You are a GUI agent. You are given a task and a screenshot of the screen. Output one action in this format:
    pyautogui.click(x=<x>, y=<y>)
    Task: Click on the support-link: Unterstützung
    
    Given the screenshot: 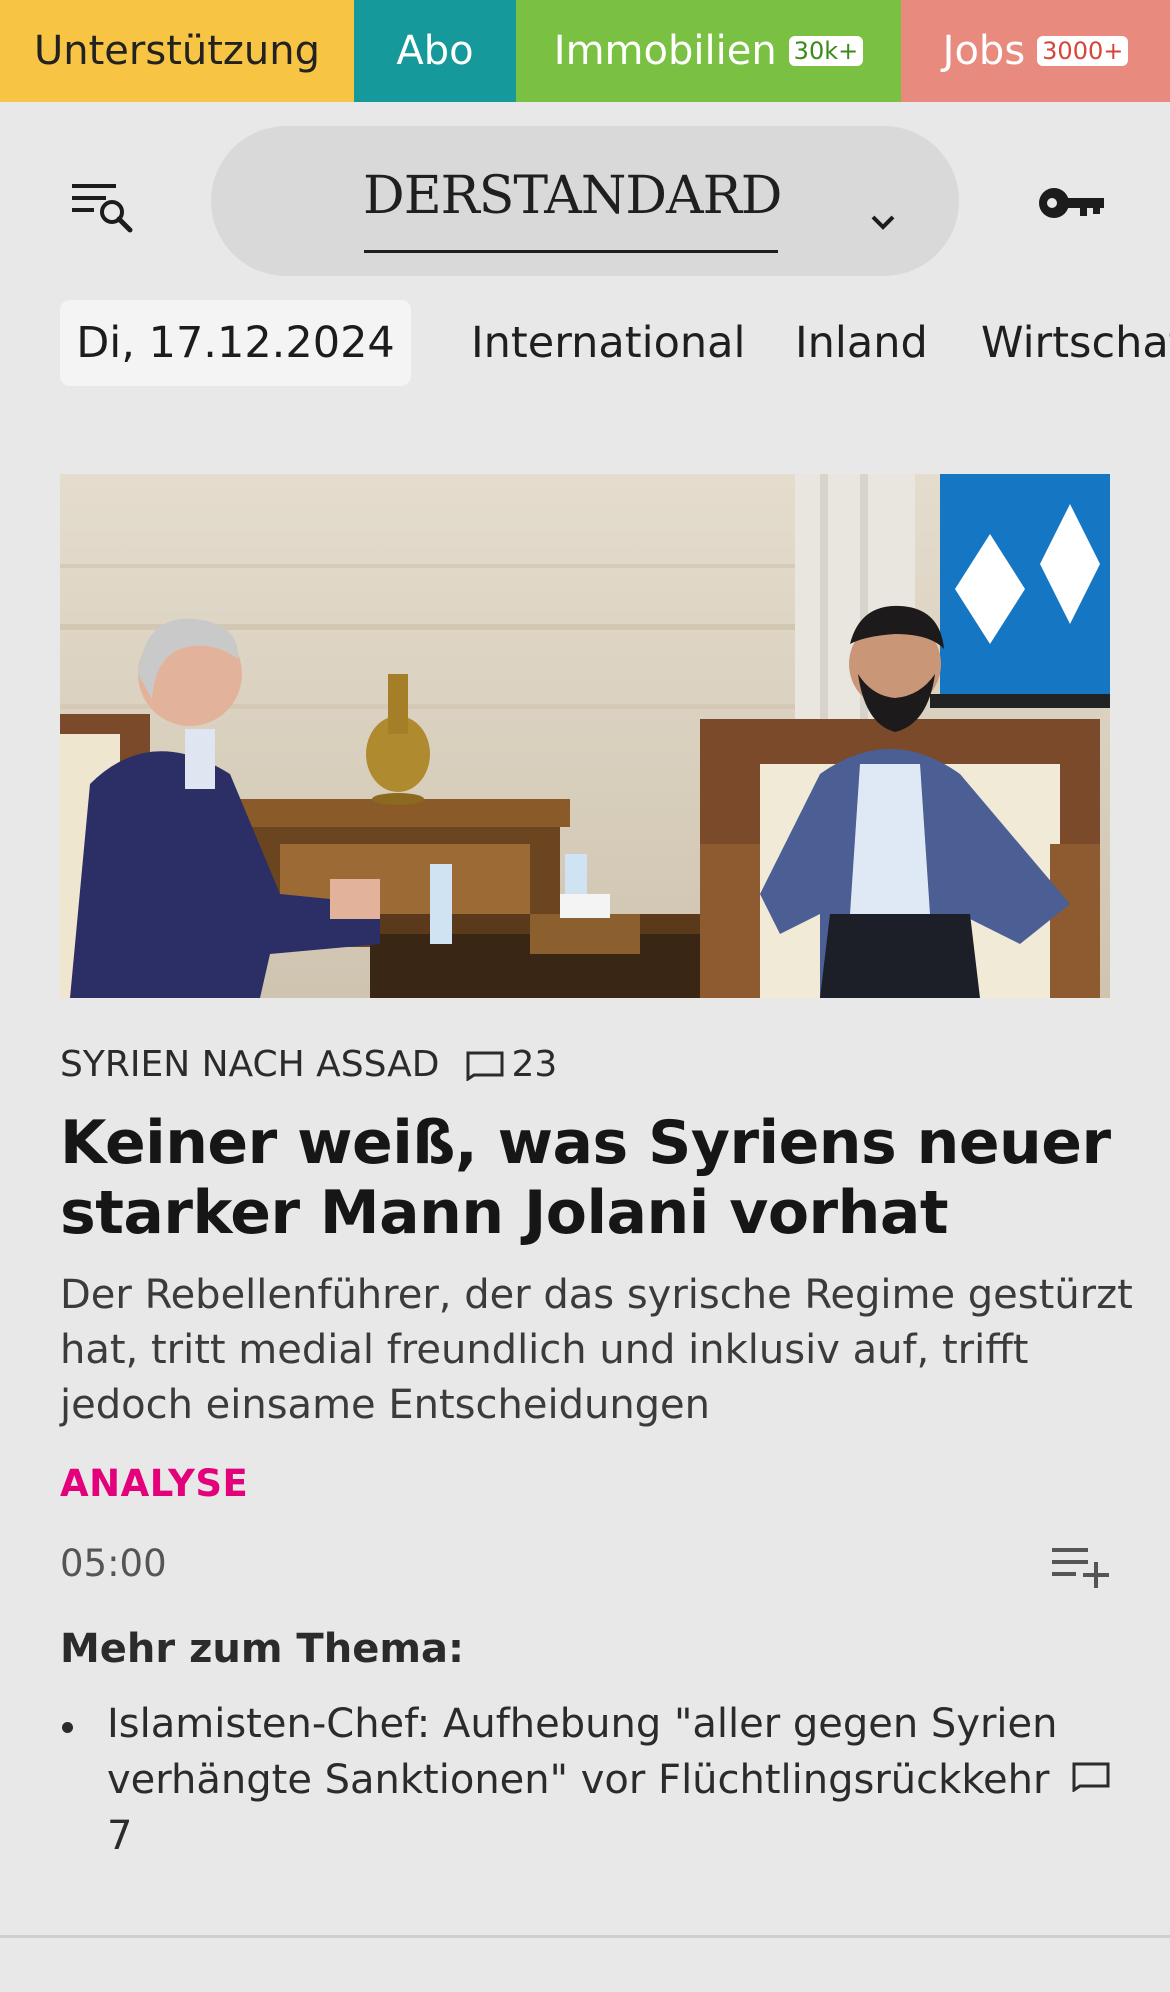 What is the action you would take?
    pyautogui.click(x=177, y=51)
    